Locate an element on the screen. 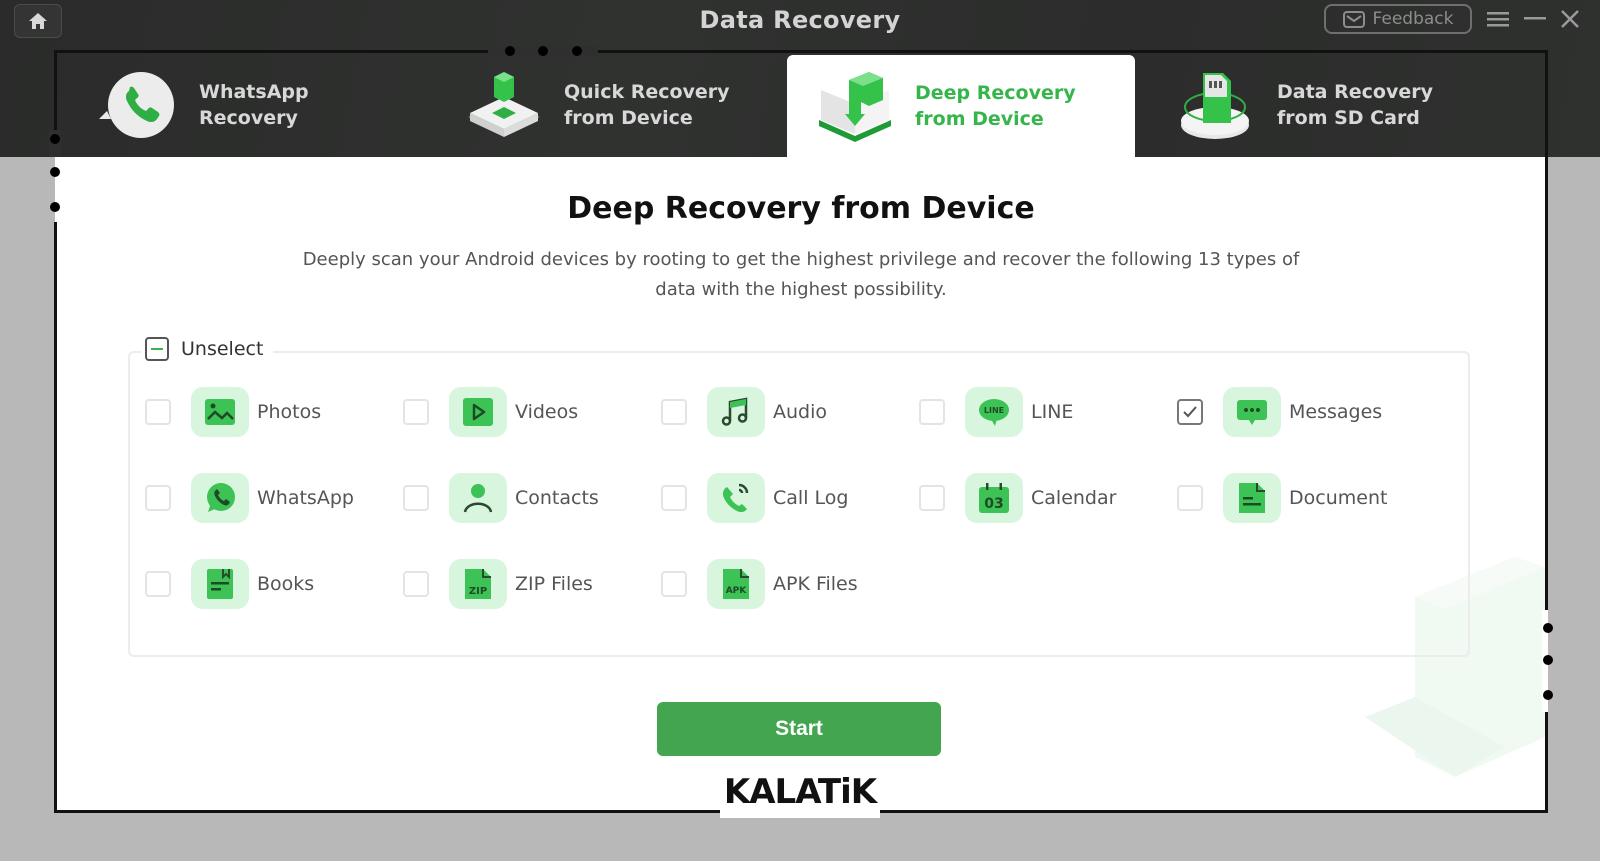 This screenshot has width=1600, height=861. close-icon is located at coordinates (1570, 19).